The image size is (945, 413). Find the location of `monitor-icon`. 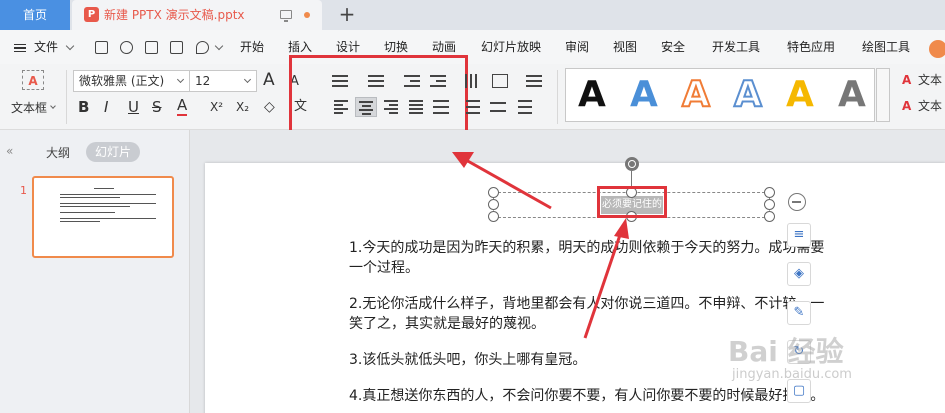

monitor-icon is located at coordinates (286, 16).